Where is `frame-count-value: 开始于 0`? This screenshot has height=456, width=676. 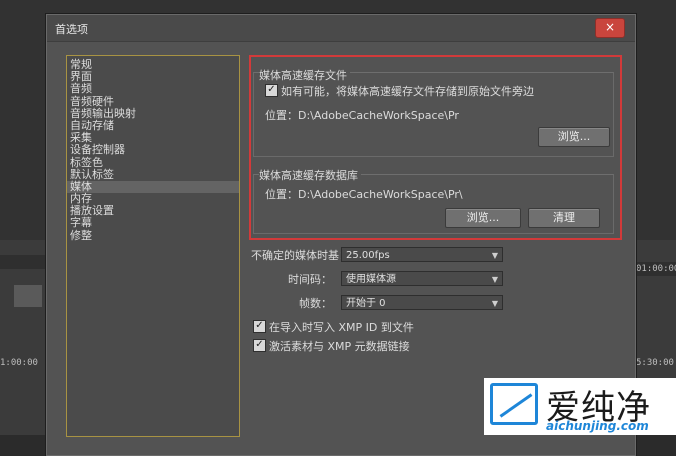
frame-count-value: 开始于 0 is located at coordinates (366, 303).